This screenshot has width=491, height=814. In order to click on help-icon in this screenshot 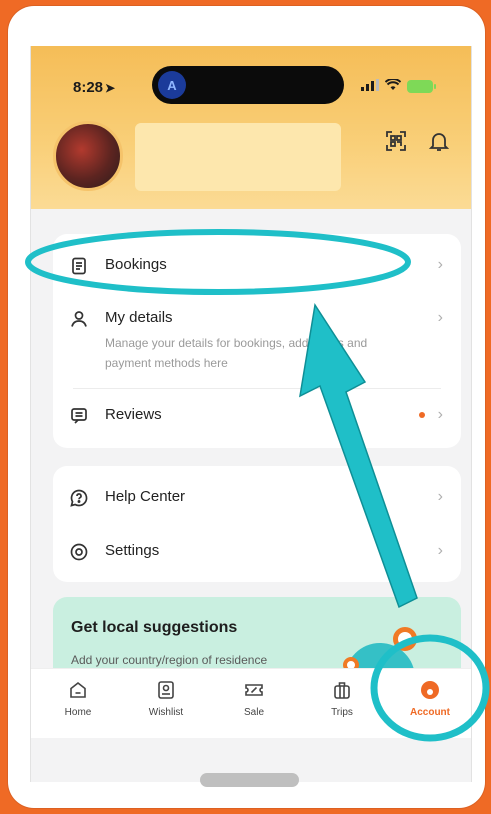, I will do `click(79, 498)`.